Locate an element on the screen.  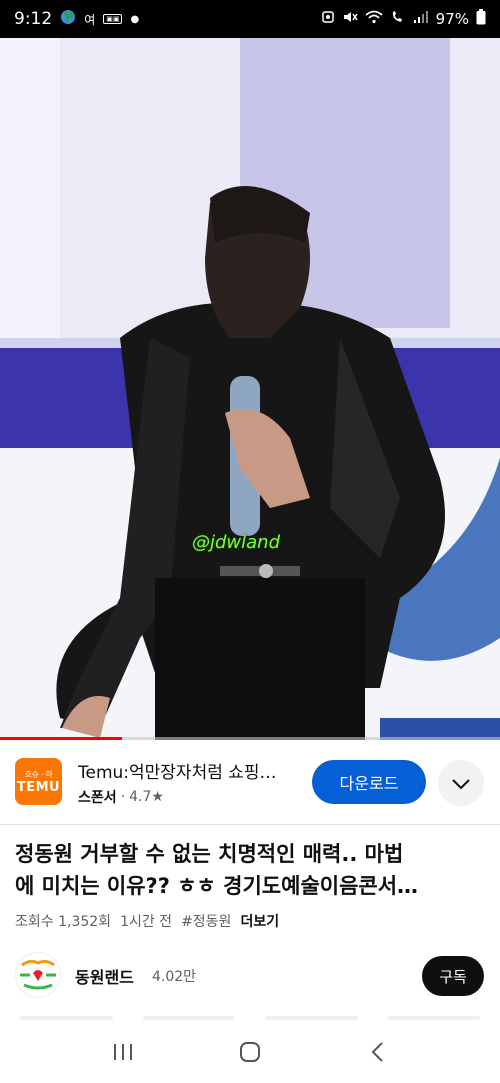
channel-name: 동원랜드 is located at coordinates (104, 976).